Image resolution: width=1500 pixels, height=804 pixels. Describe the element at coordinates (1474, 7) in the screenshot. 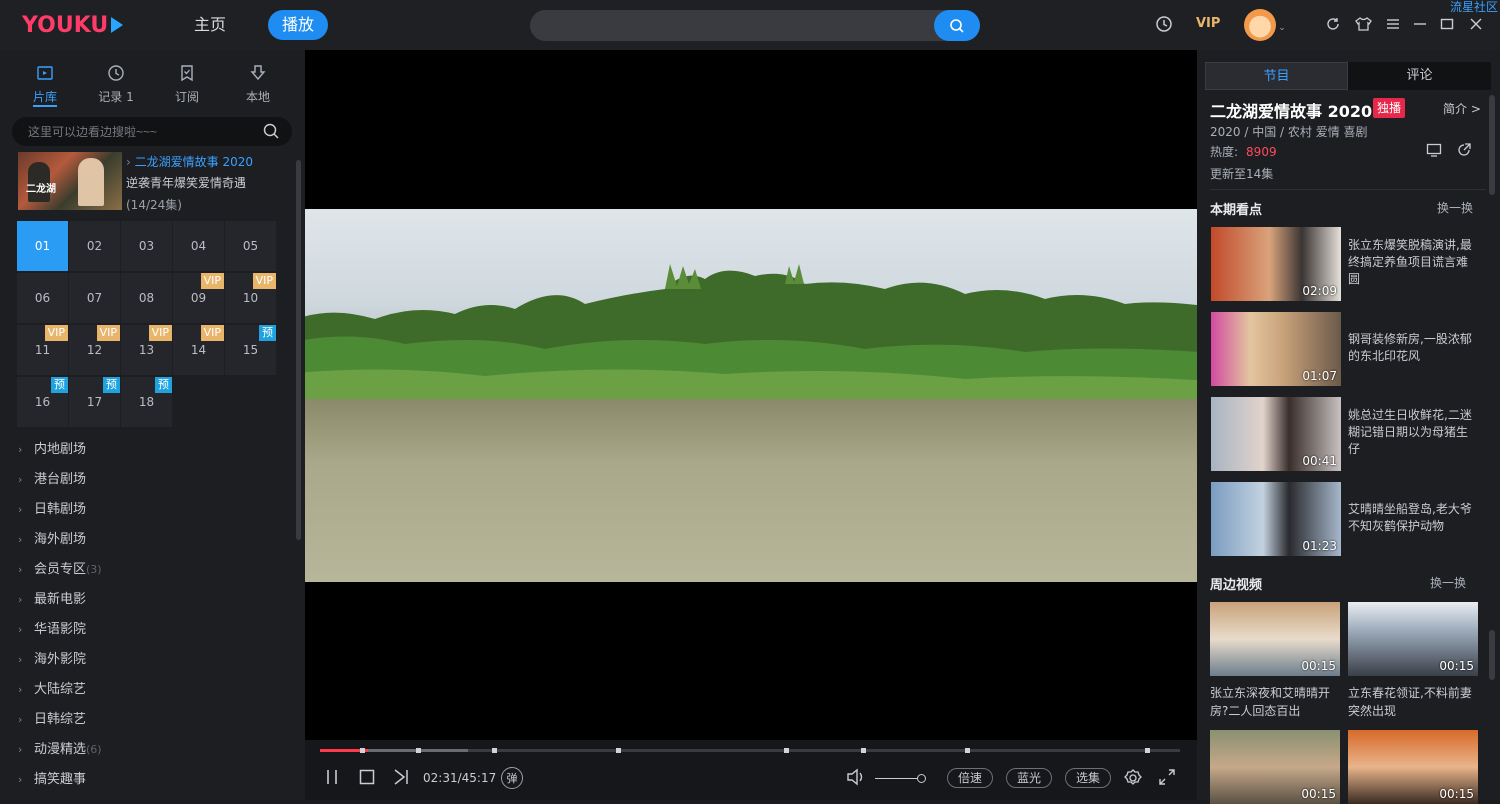

I see `community-link: 流星社区` at that location.